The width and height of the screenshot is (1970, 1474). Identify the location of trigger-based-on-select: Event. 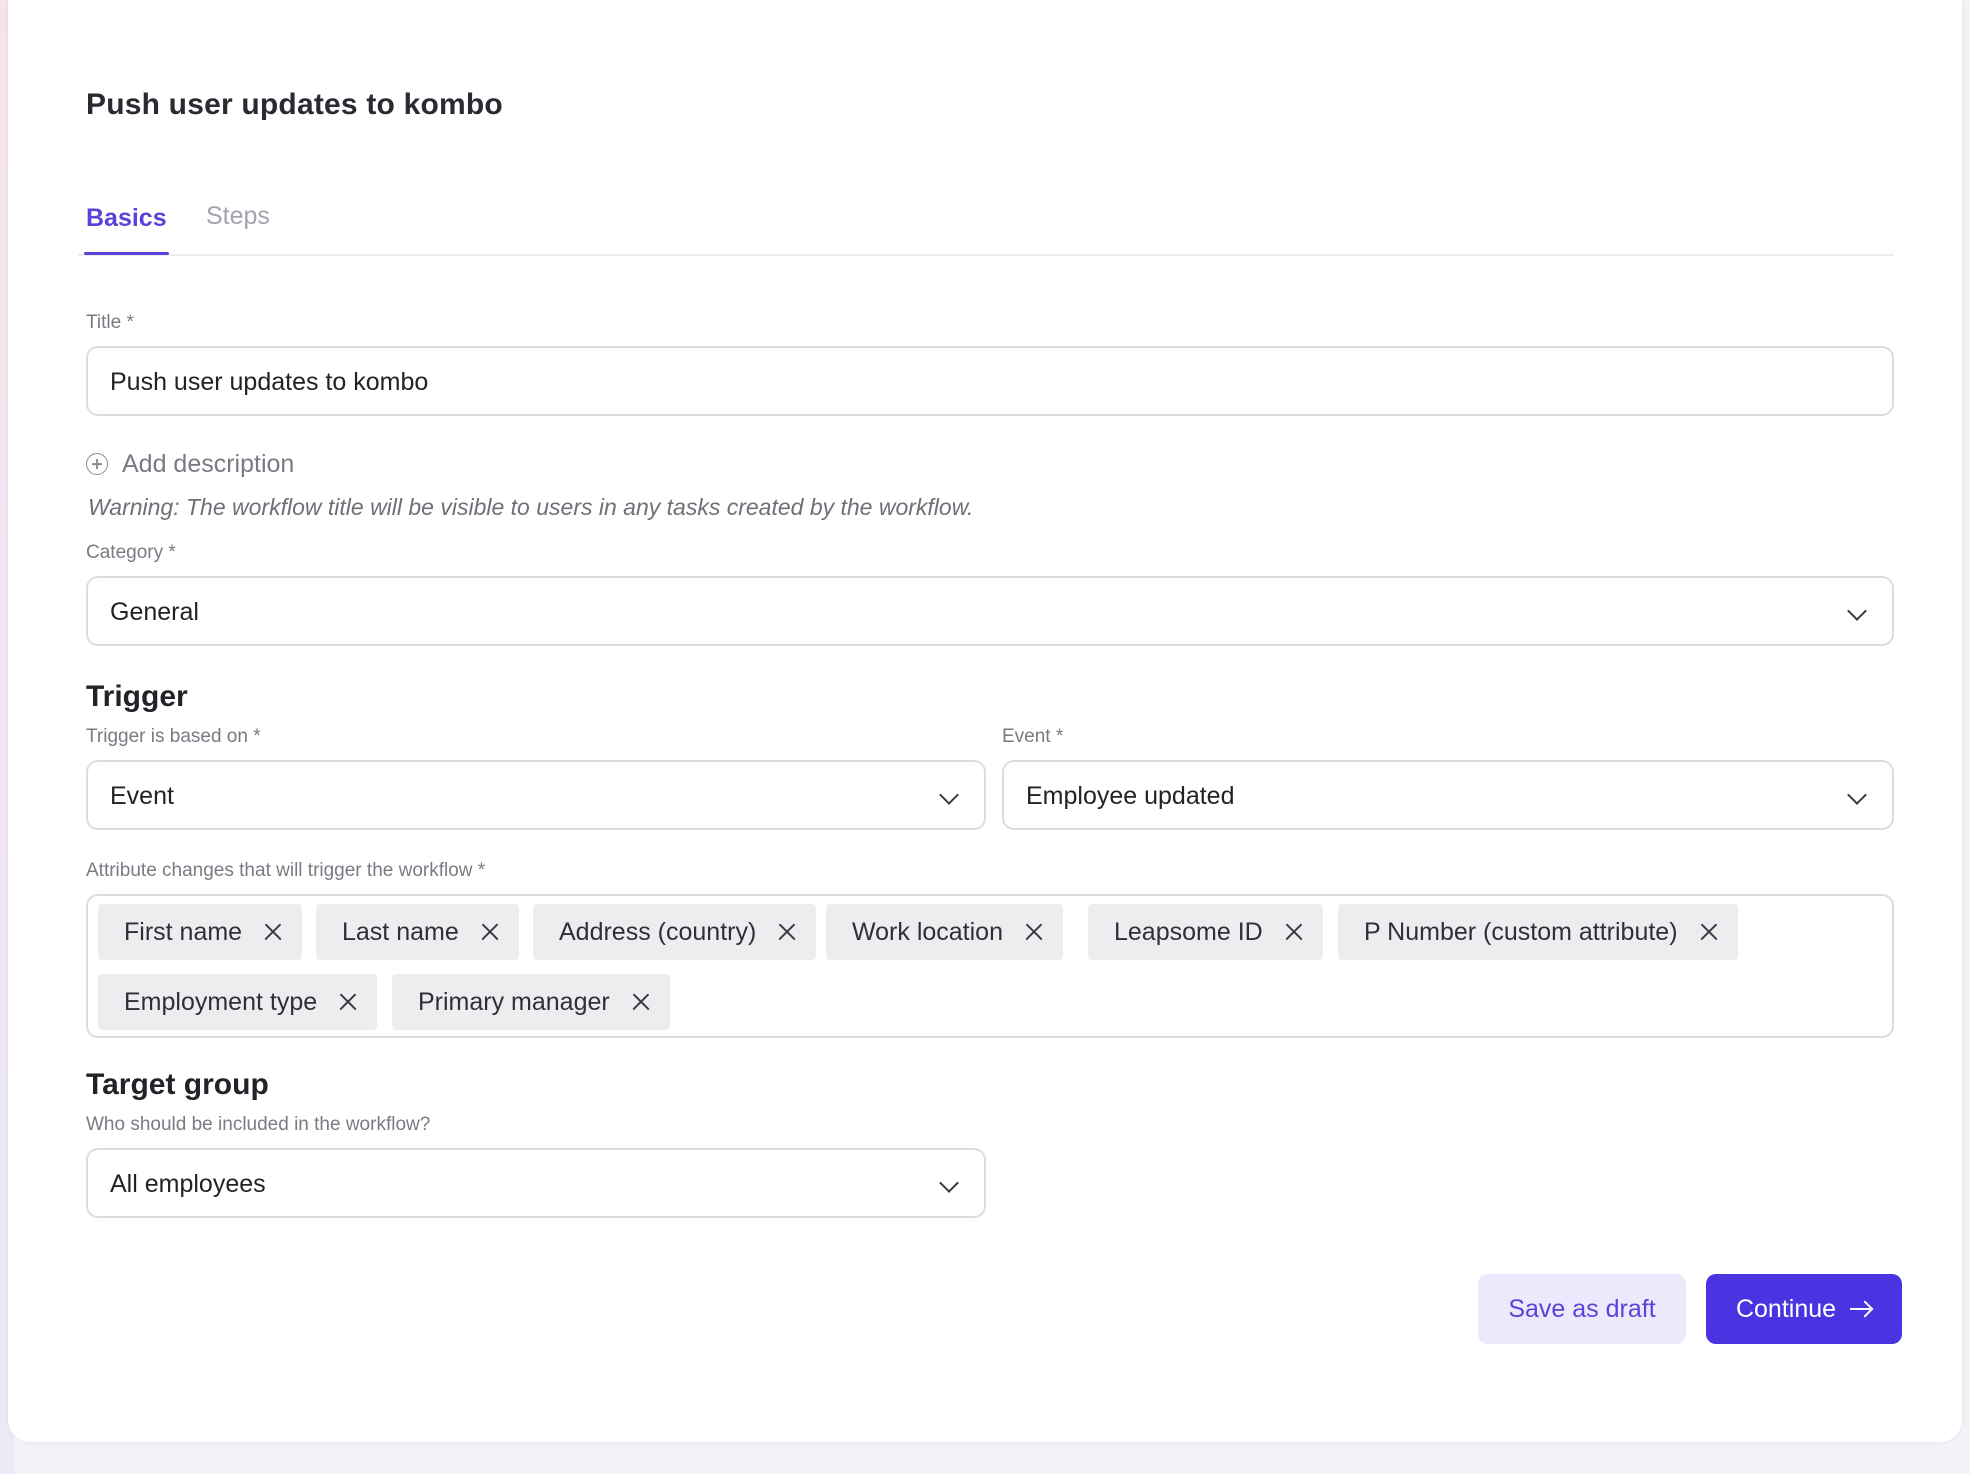
(536, 795).